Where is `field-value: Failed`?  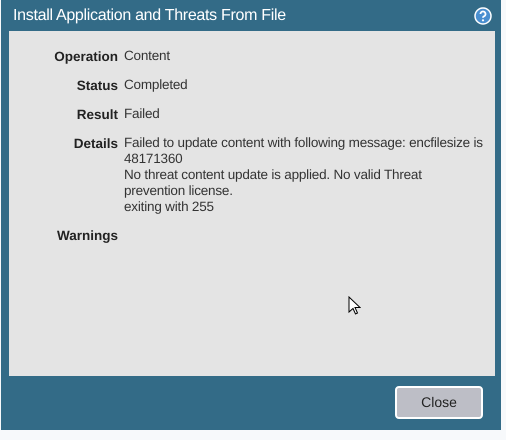 field-value: Failed is located at coordinates (142, 114).